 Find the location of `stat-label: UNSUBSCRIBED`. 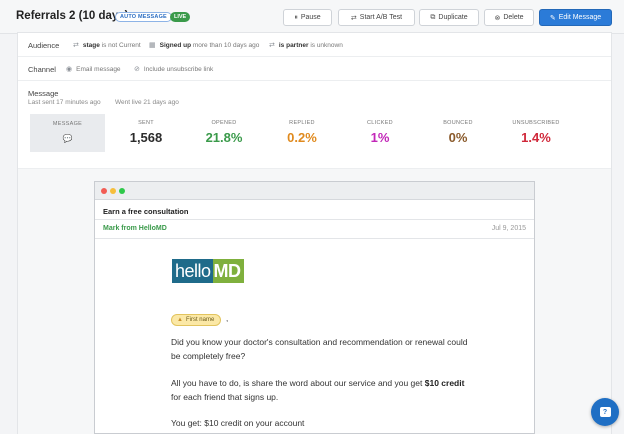

stat-label: UNSUBSCRIBED is located at coordinates (536, 123).